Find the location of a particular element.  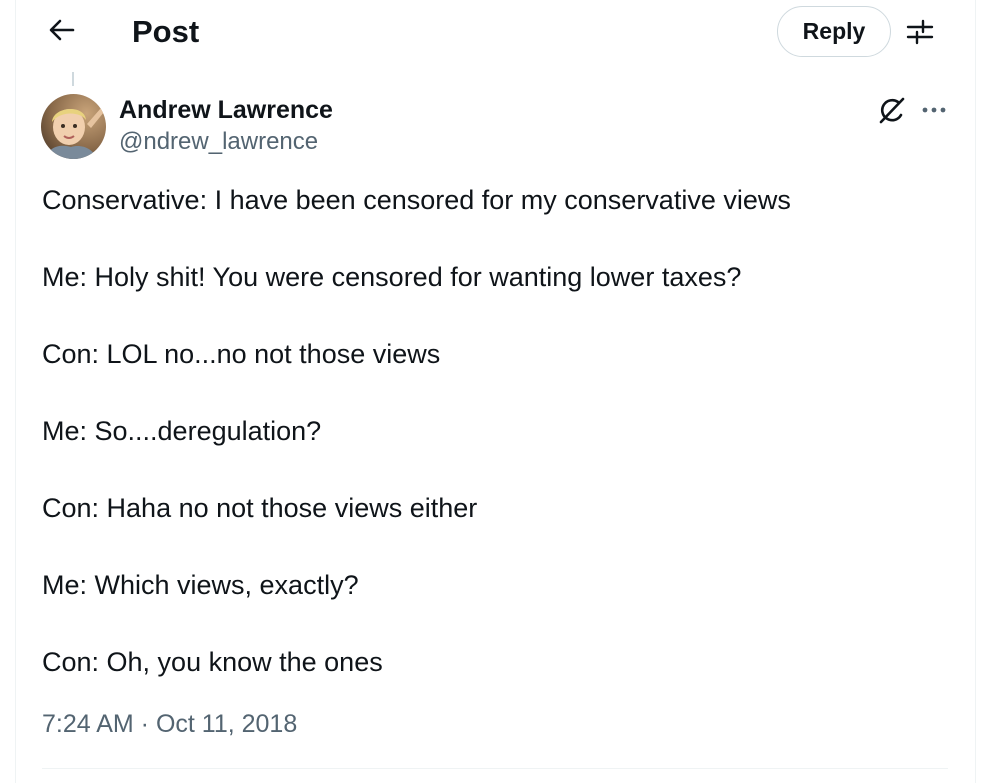

author-name: Andrew Lawrence is located at coordinates (226, 110).